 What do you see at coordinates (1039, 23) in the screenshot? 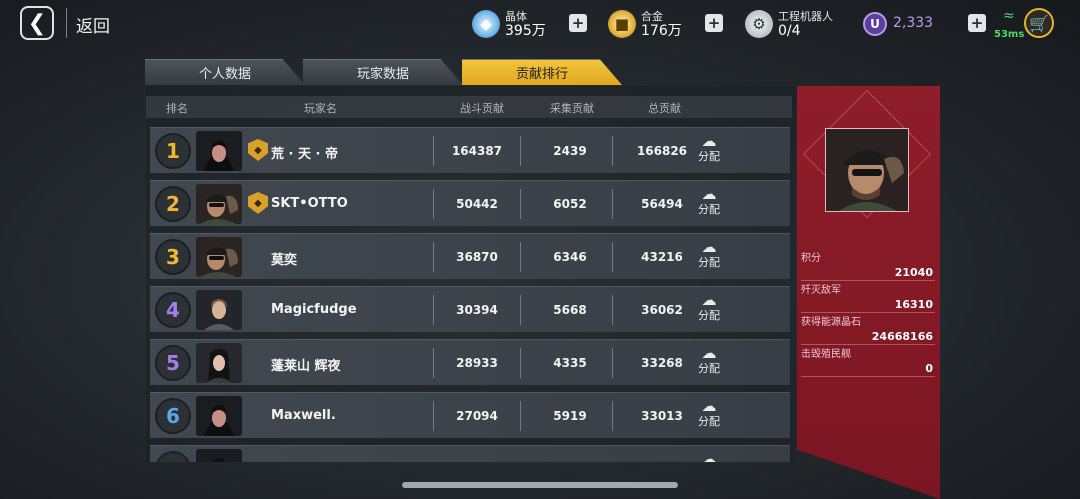
I see `shop-cart-button: 🛒` at bounding box center [1039, 23].